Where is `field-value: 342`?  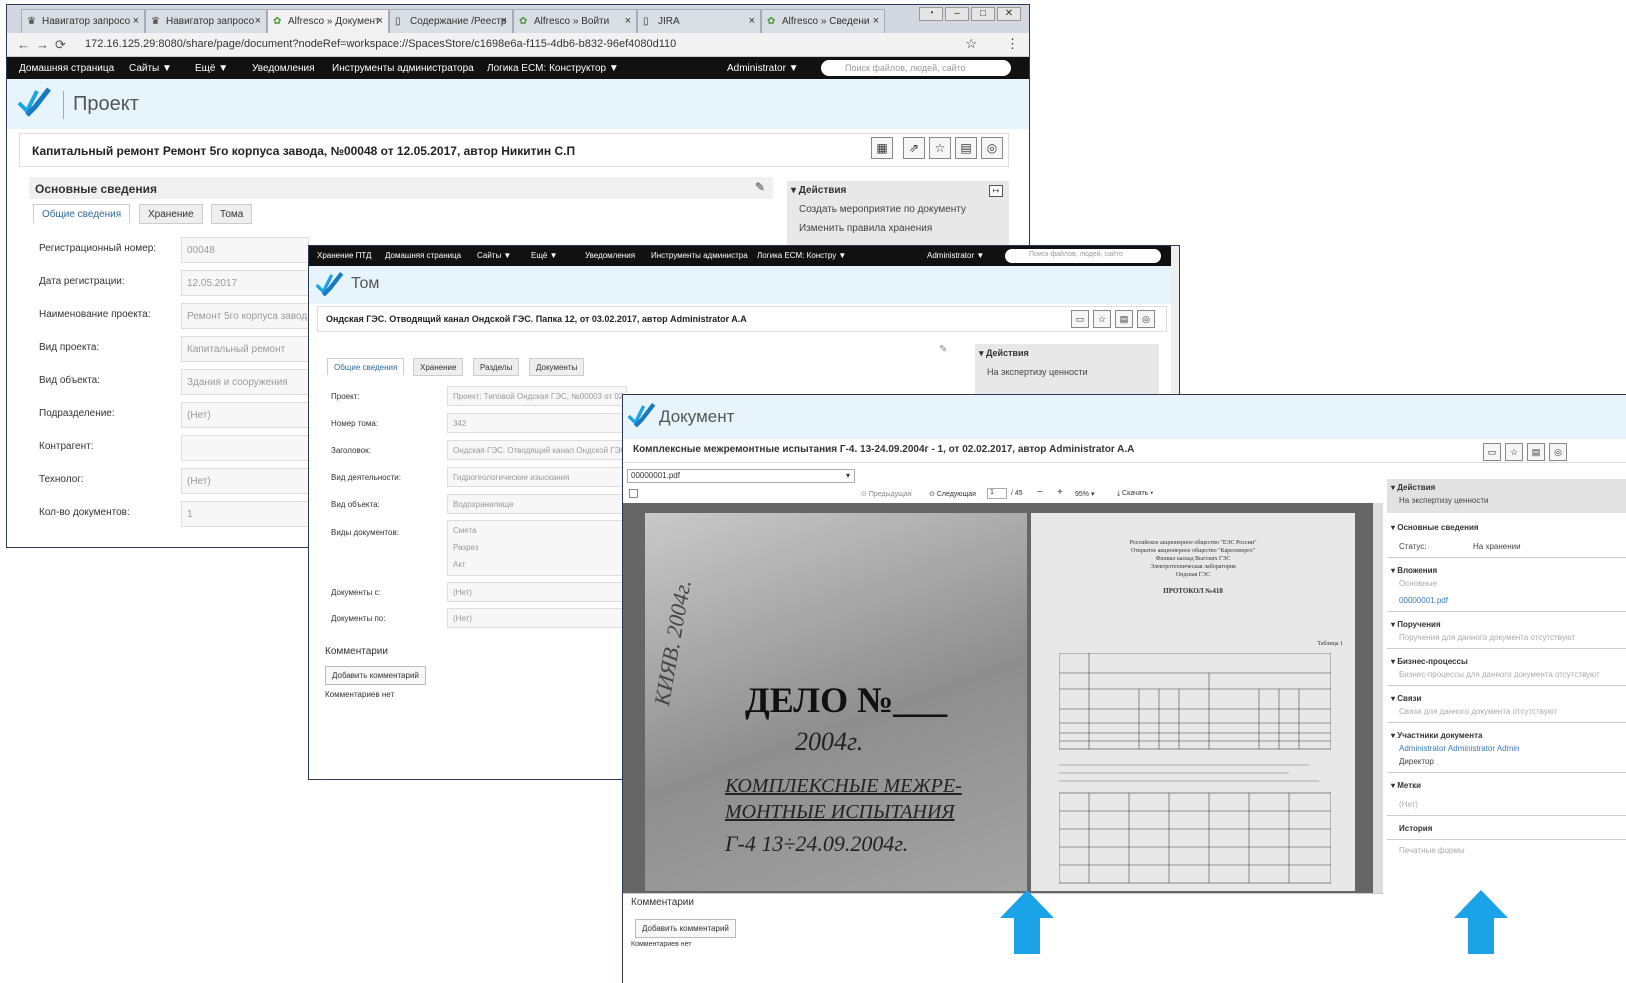
field-value: 342 is located at coordinates (537, 423).